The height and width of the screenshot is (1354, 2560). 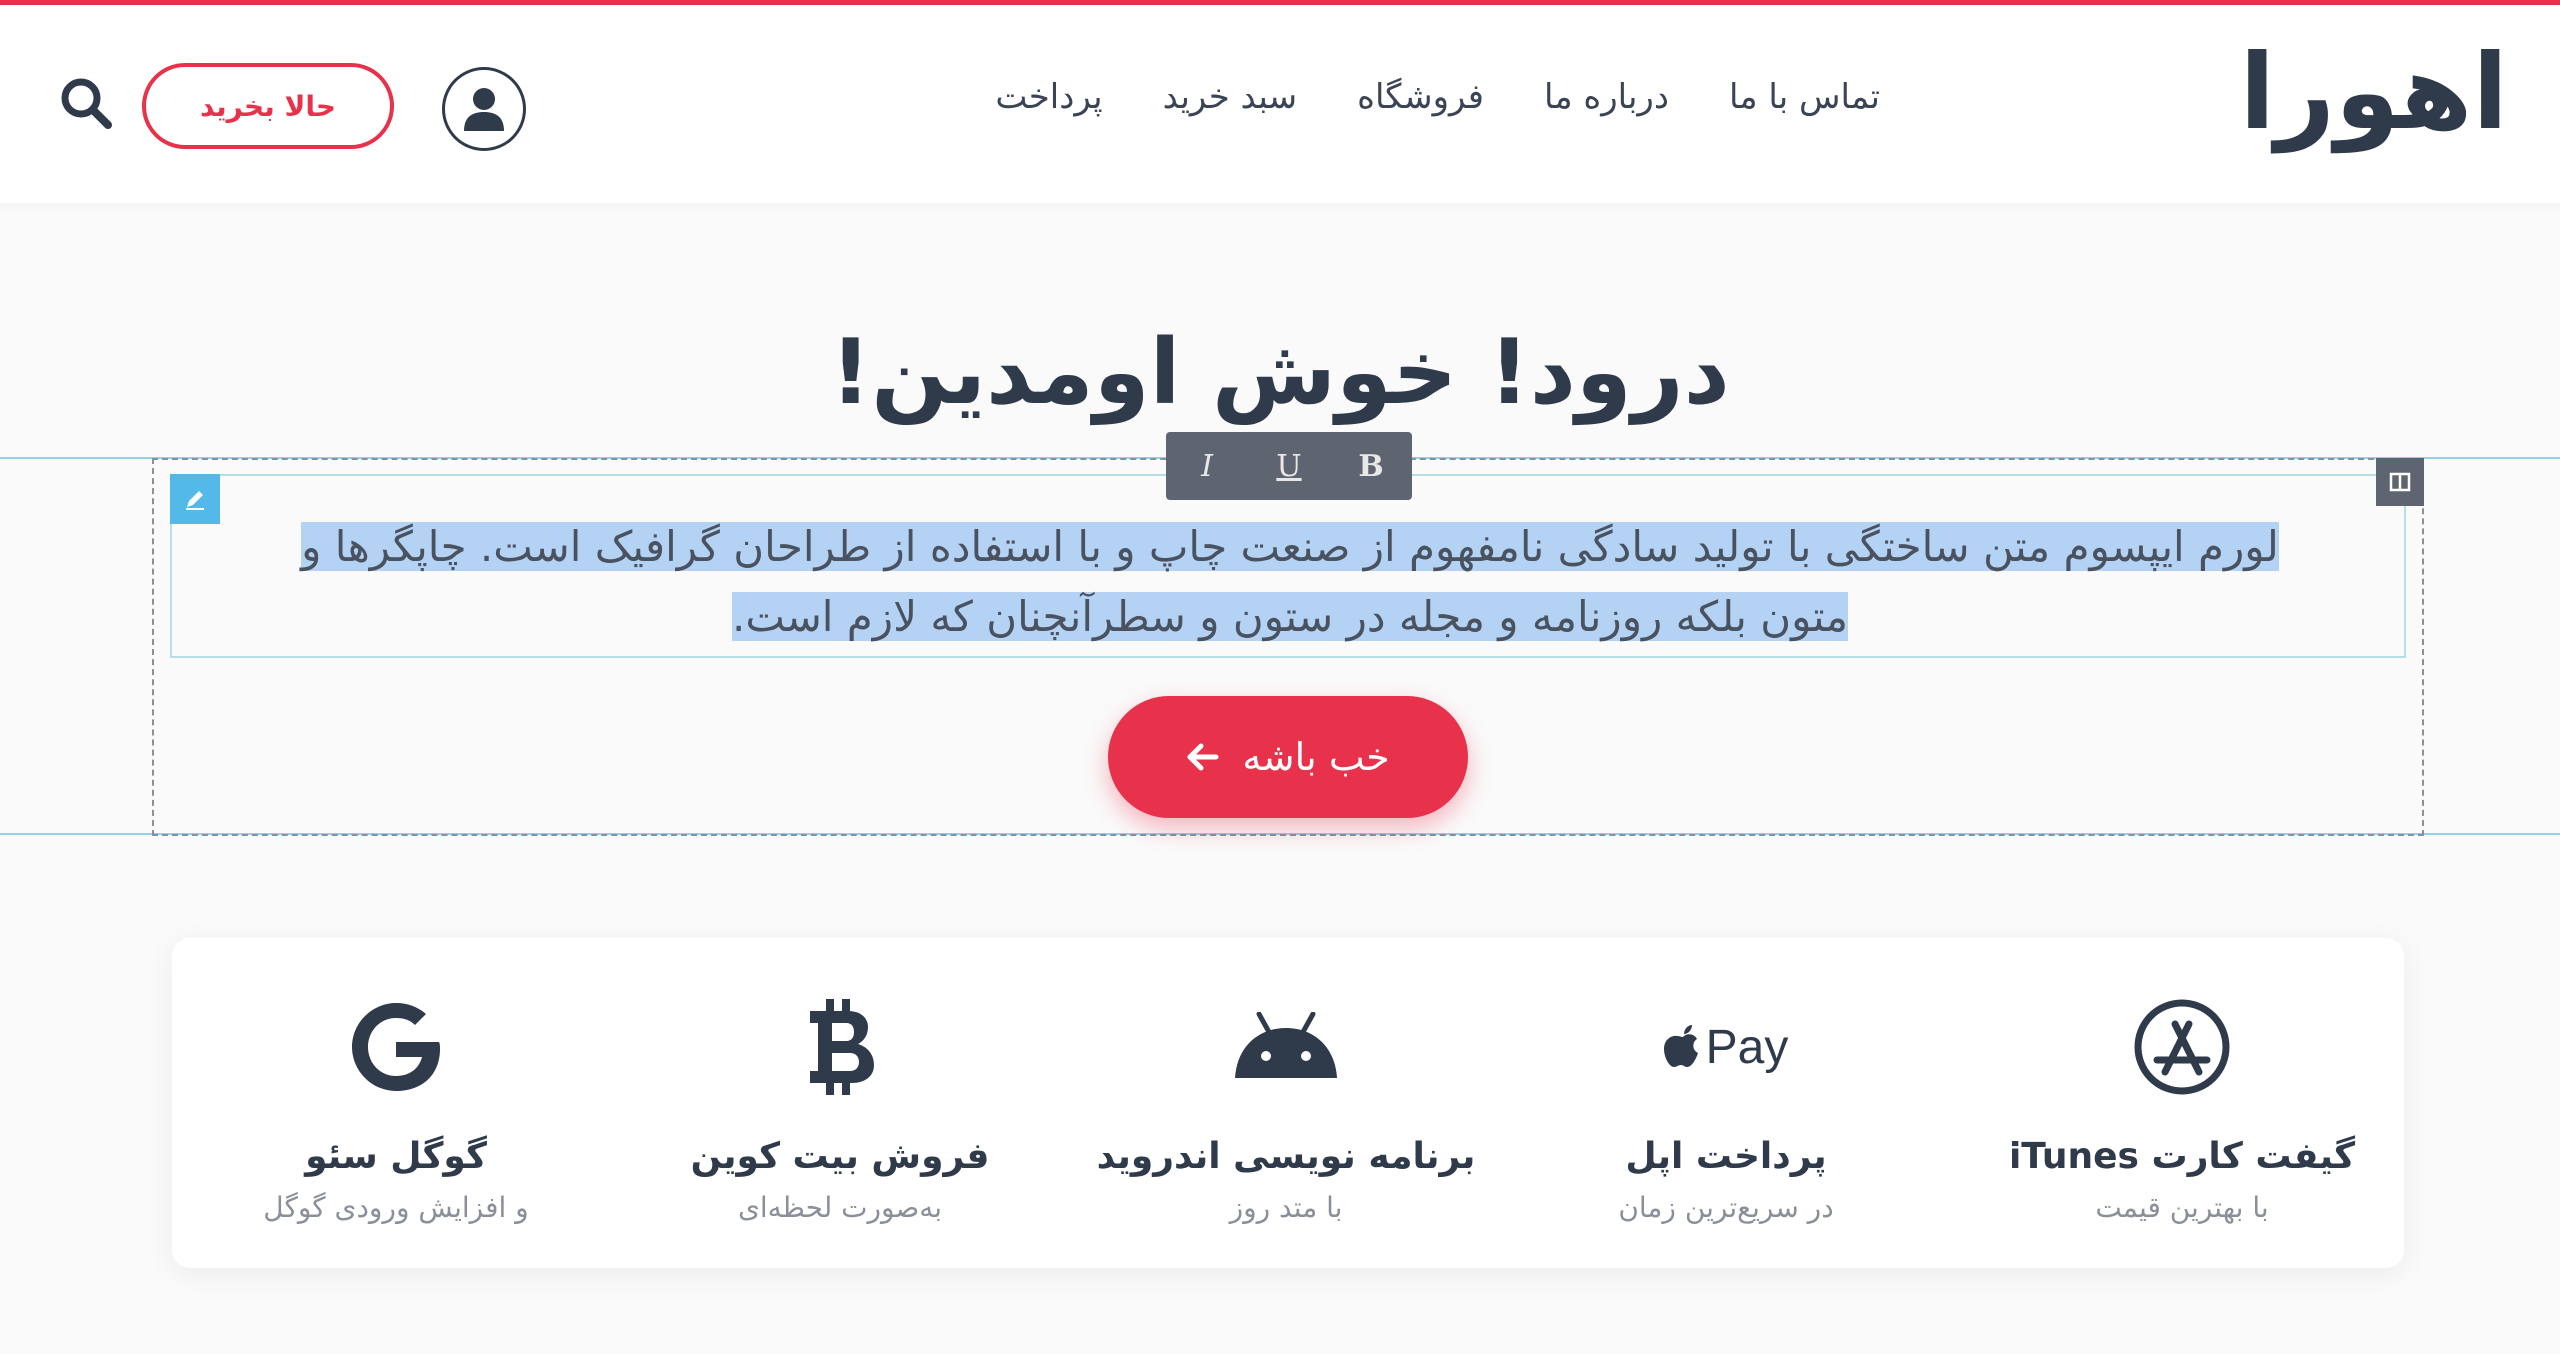 I want to click on user-icon, so click(x=484, y=109).